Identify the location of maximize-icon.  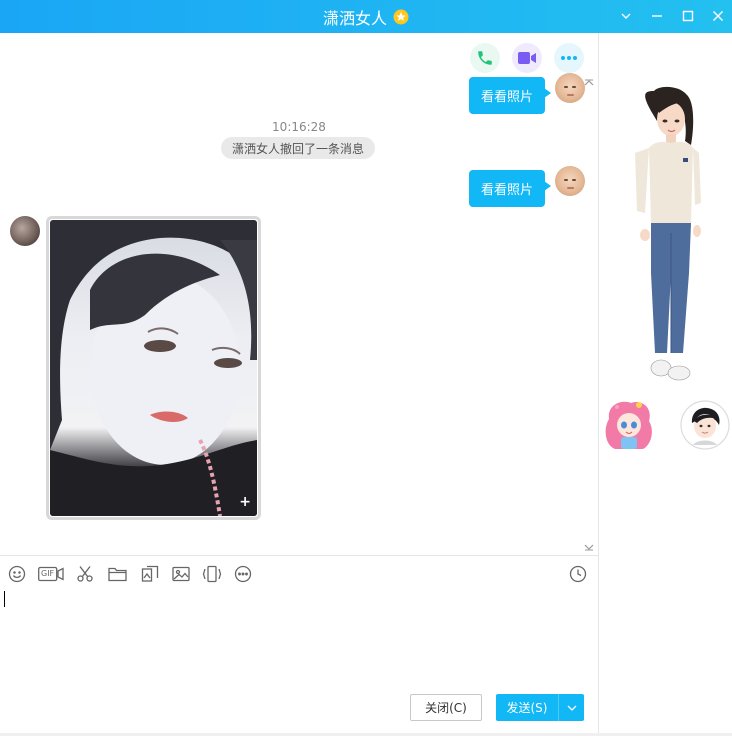
(688, 16).